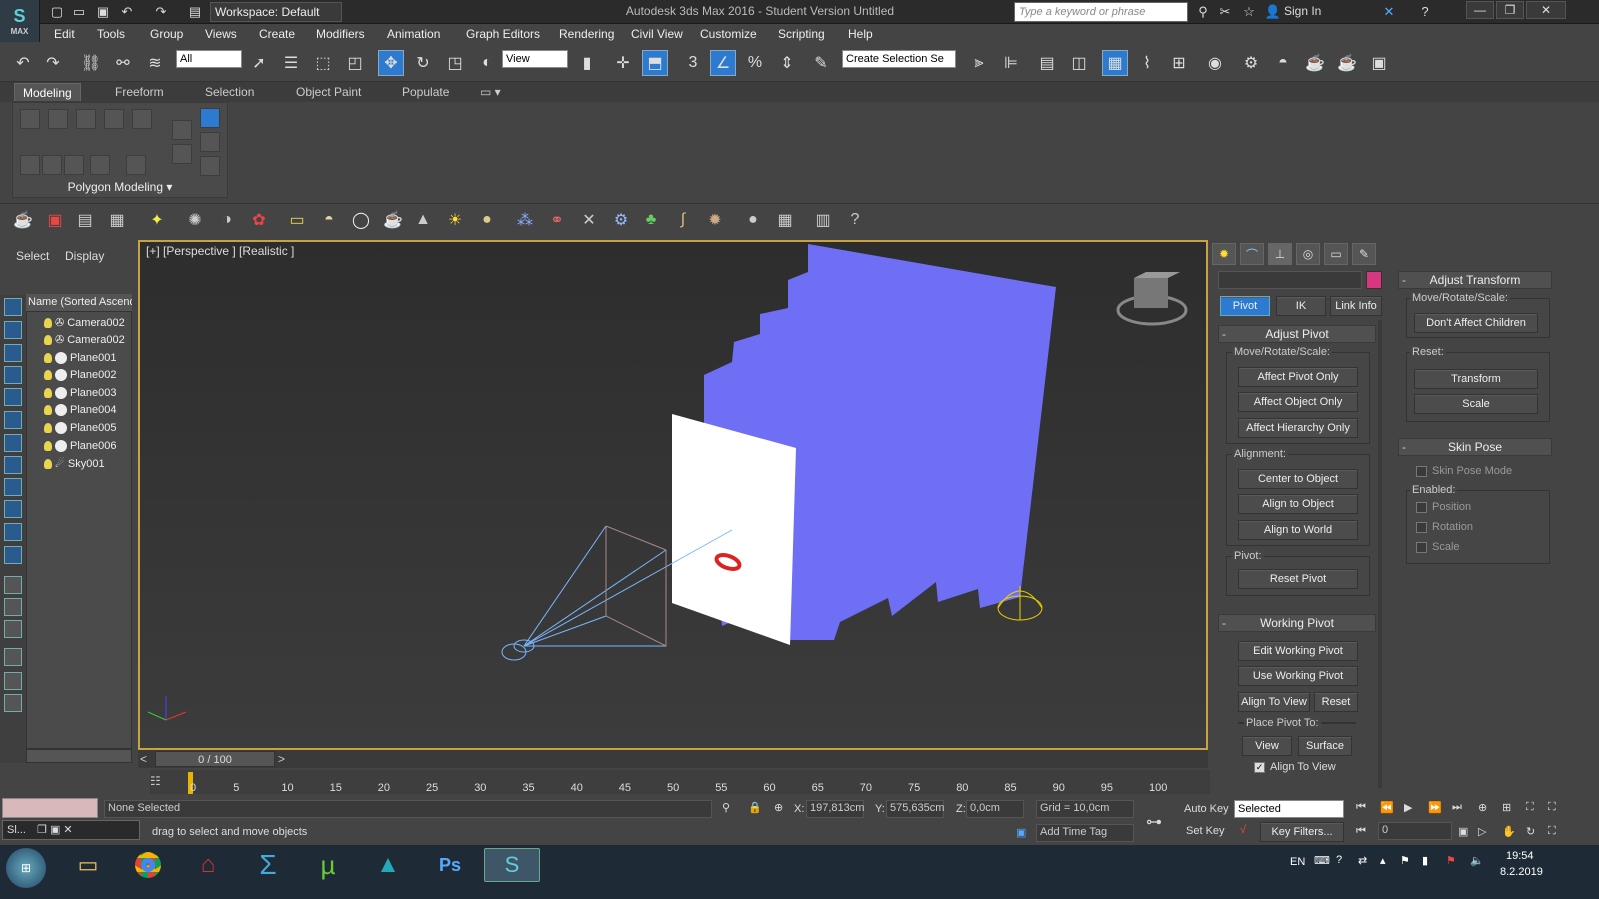  What do you see at coordinates (79, 756) in the screenshot?
I see `horizontal-scrollbar` at bounding box center [79, 756].